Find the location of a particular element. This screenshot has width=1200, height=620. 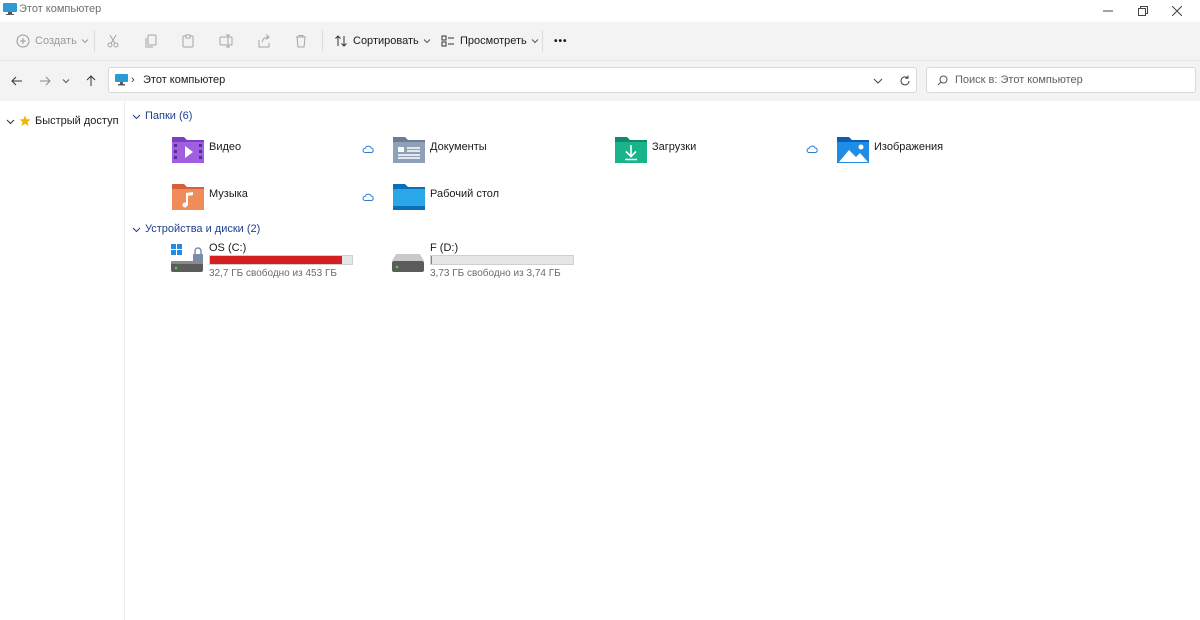

back-button is located at coordinates (17, 81).